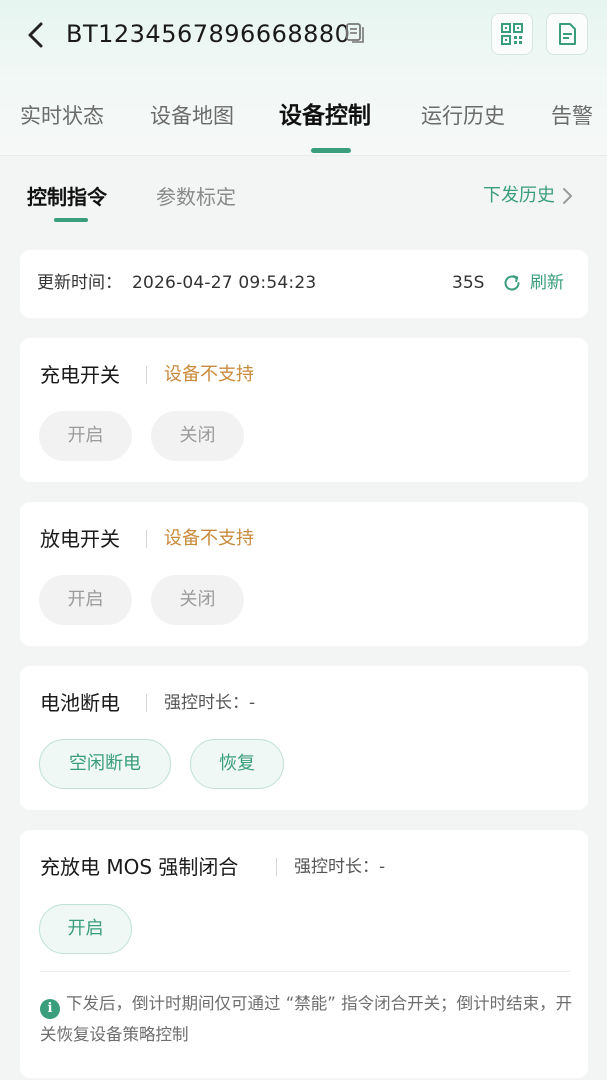 This screenshot has height=1080, width=607. I want to click on restore-button: 恢复, so click(237, 764).